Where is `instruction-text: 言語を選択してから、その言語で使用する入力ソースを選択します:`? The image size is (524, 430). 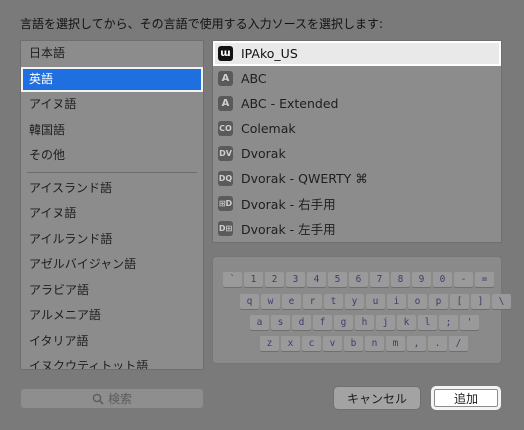
instruction-text: 言語を選択してから、その言語で使用する入力ソースを選択します: is located at coordinates (202, 24).